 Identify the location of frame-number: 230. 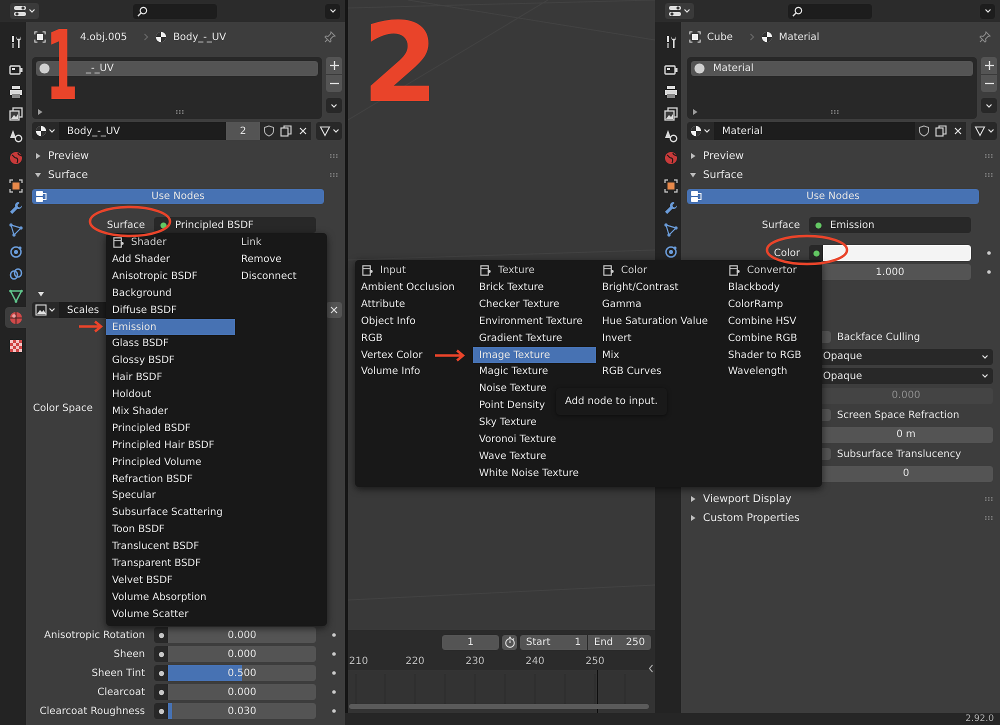
(475, 661).